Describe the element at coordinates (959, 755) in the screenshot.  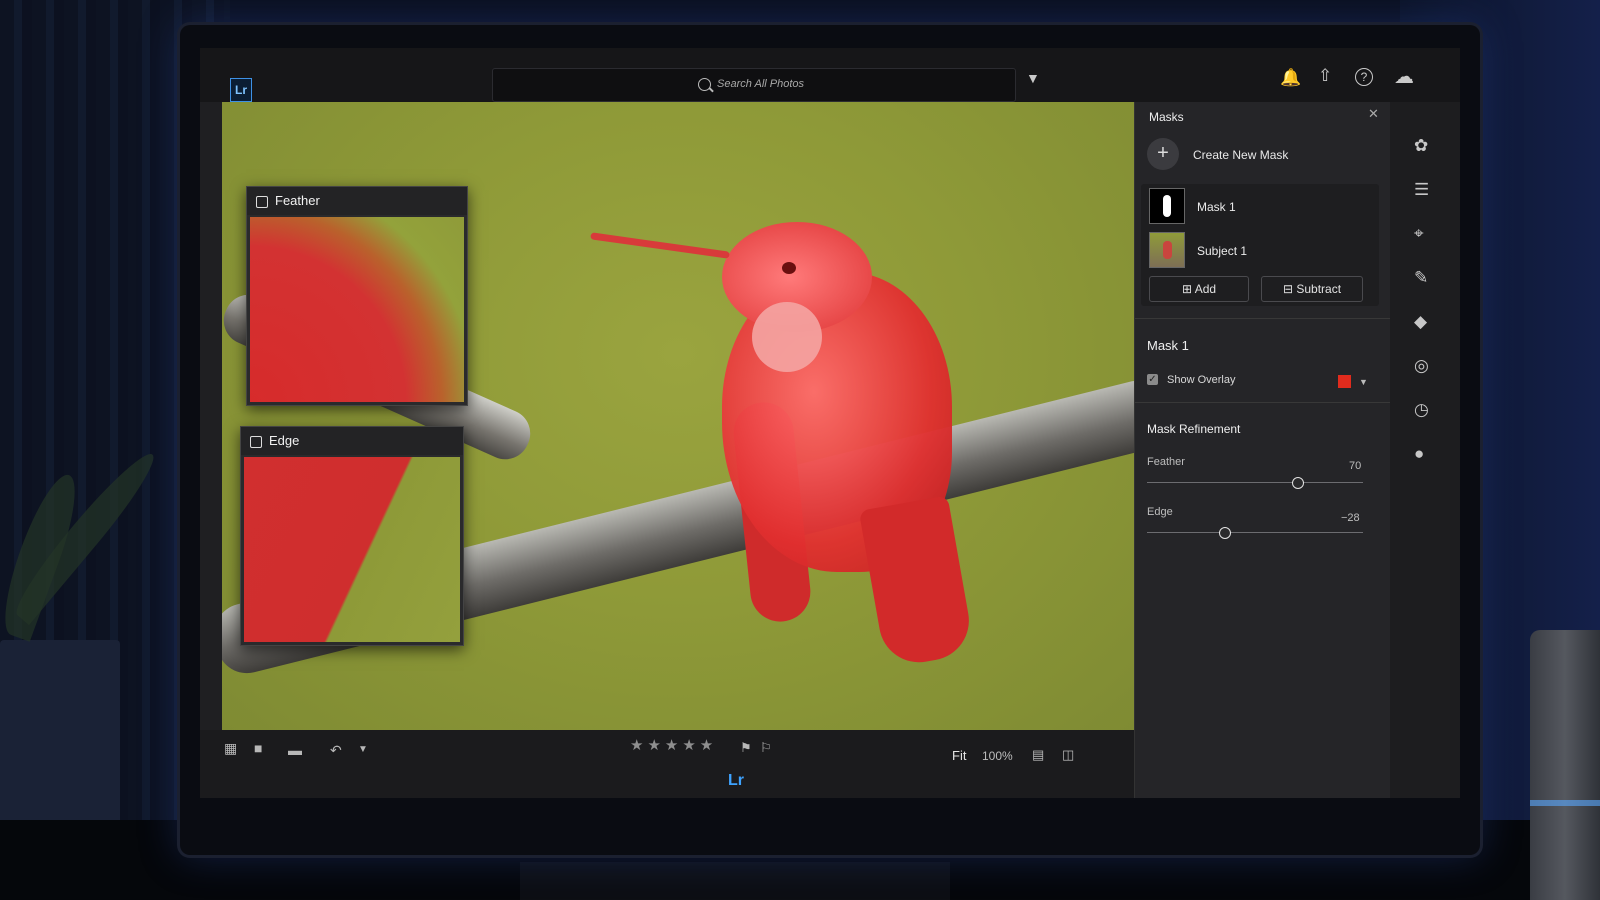
I see `fit-button: Fit` at that location.